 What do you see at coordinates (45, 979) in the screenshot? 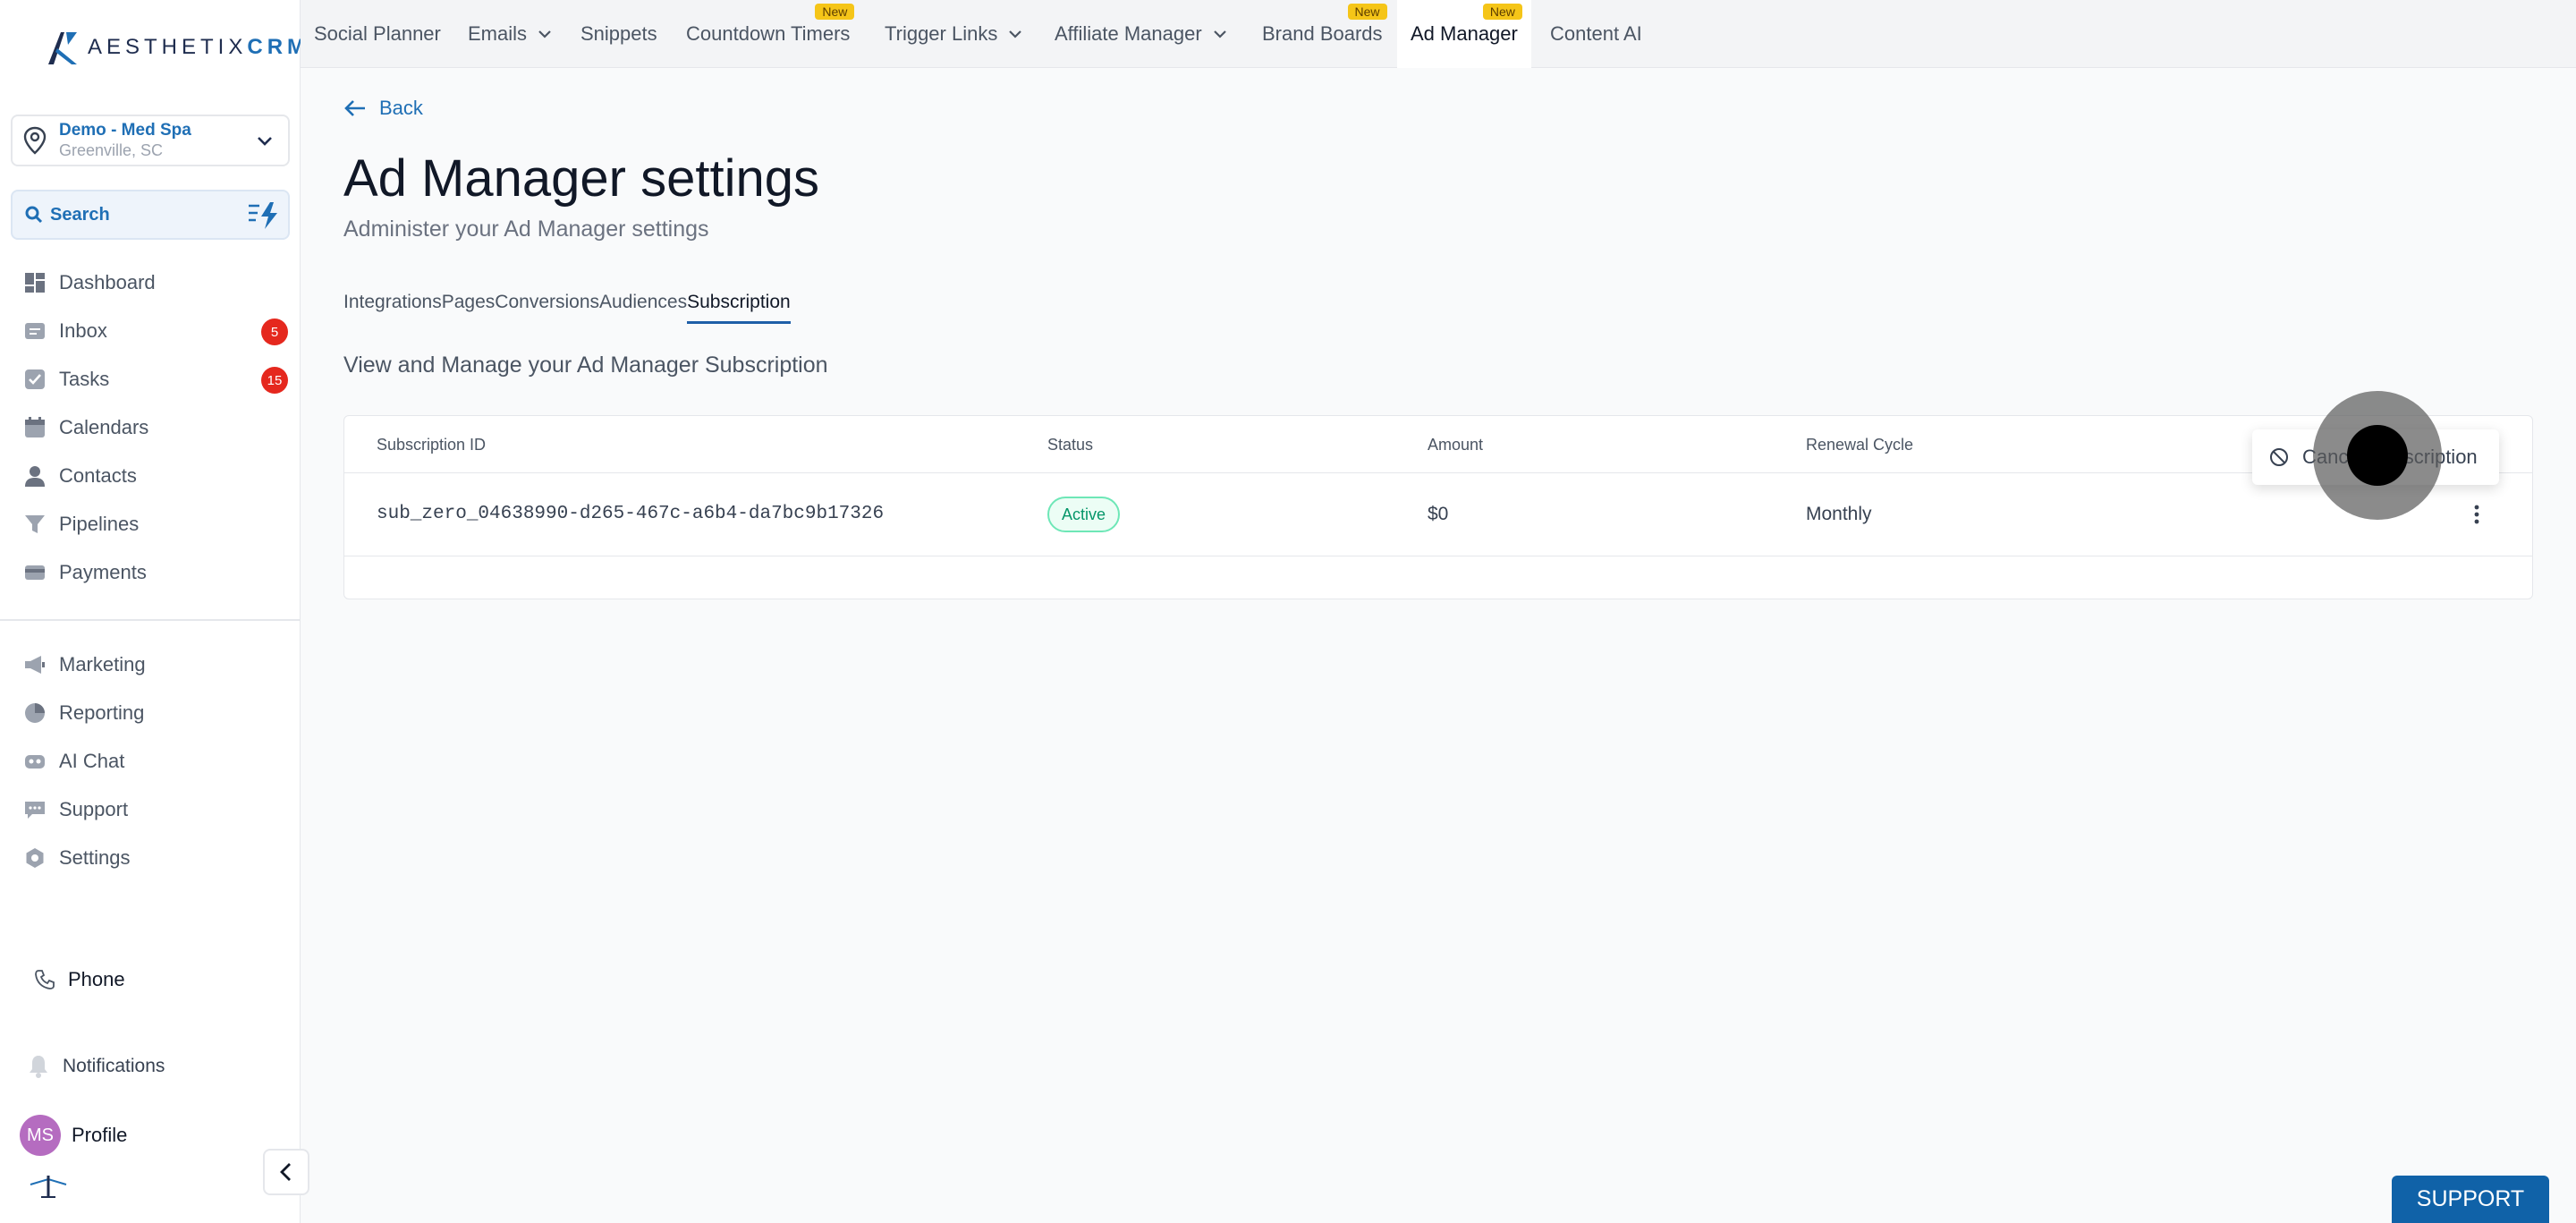
I see `phone-icon` at bounding box center [45, 979].